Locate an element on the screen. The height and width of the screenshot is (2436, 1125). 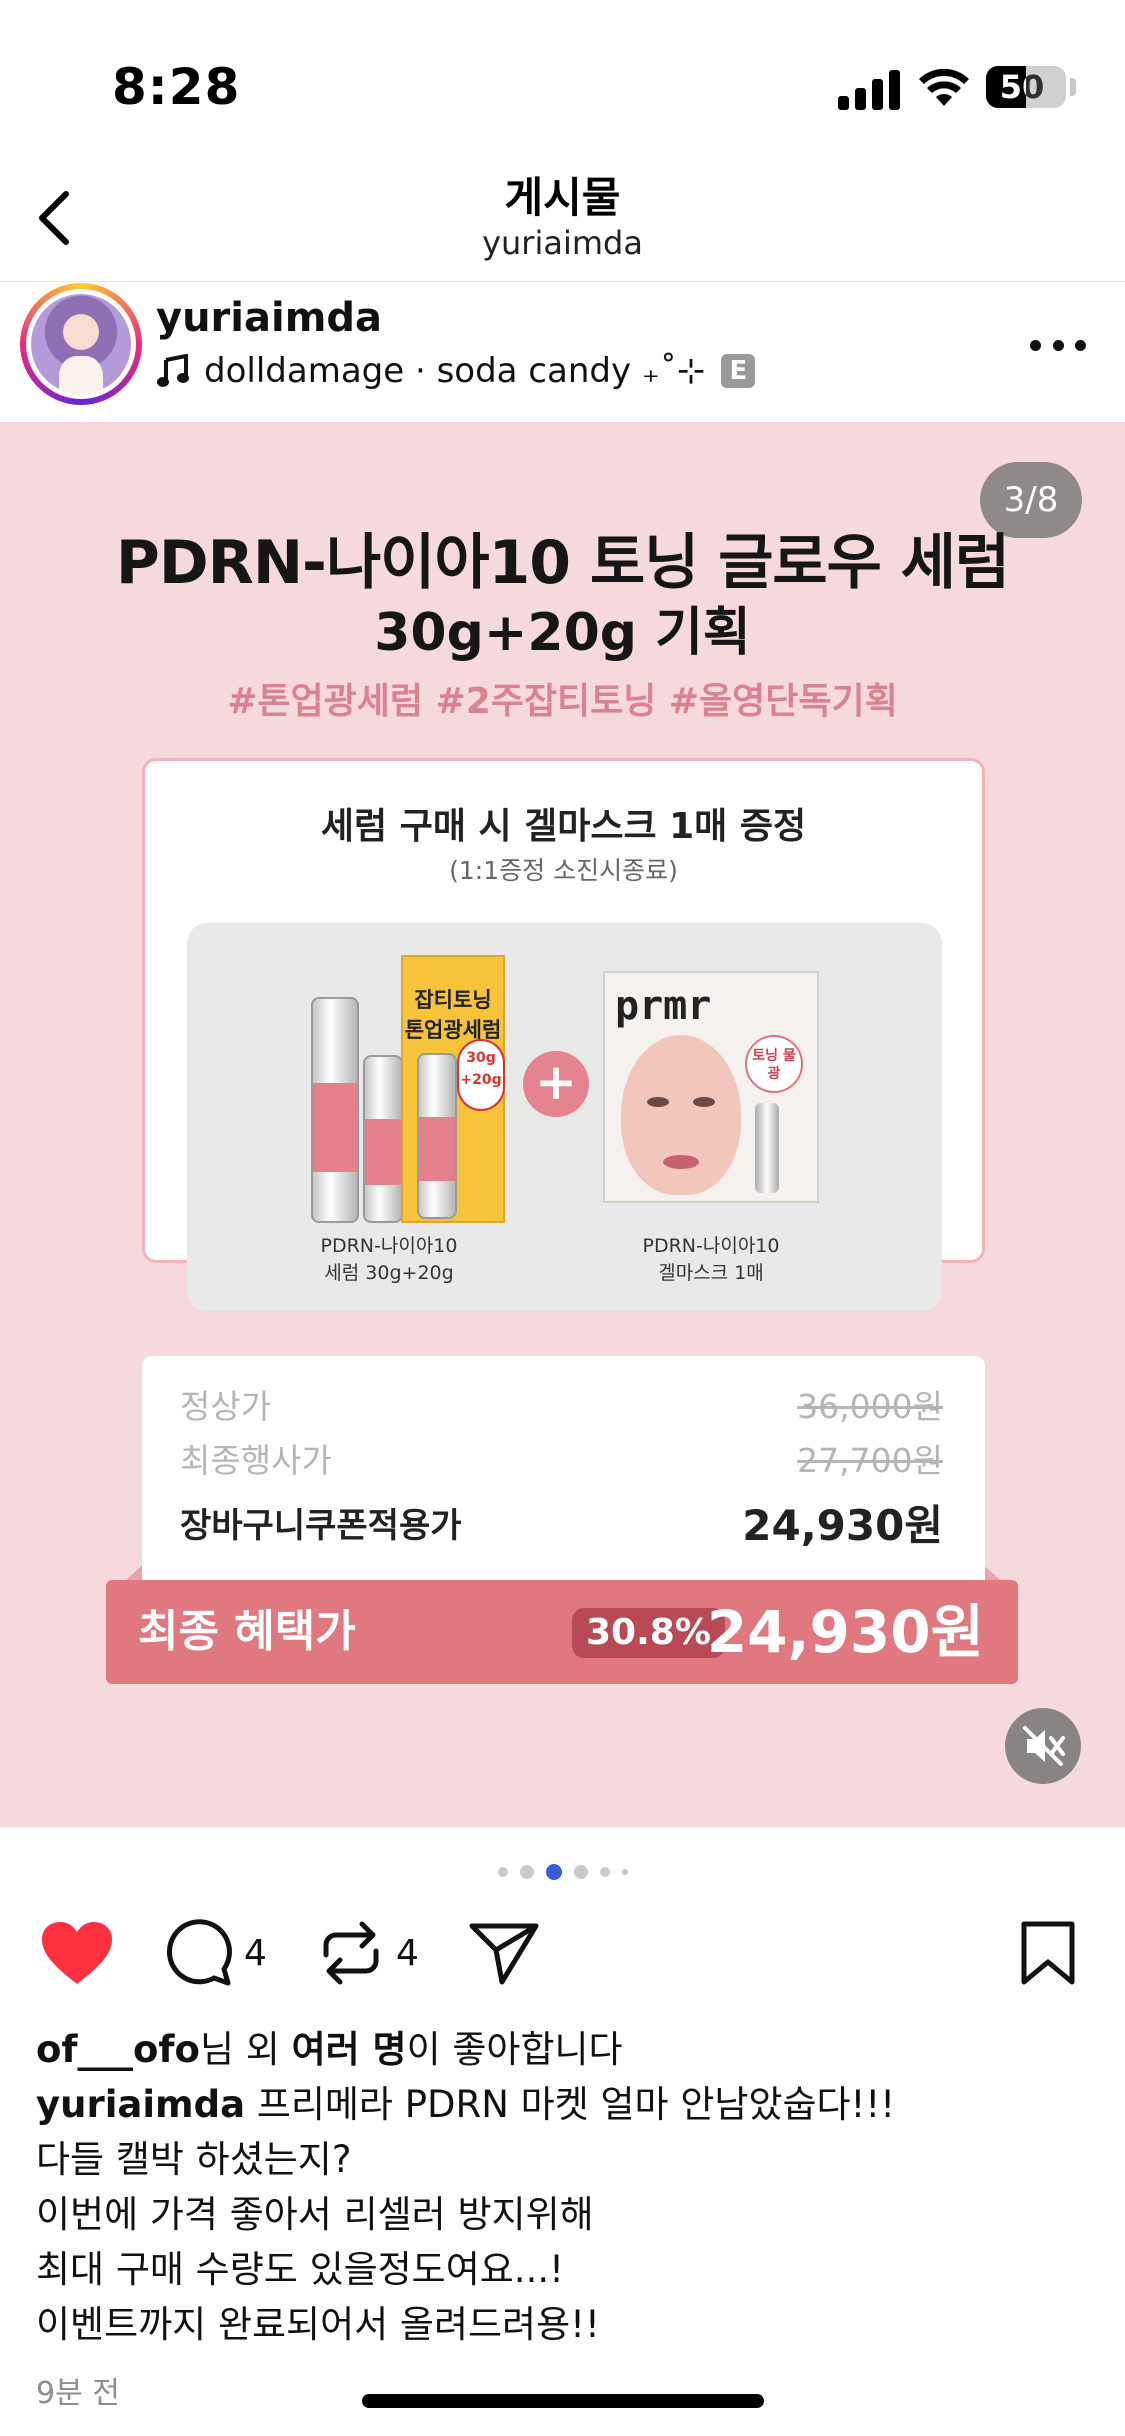
post-username: yuriaimda is located at coordinates (269, 318).